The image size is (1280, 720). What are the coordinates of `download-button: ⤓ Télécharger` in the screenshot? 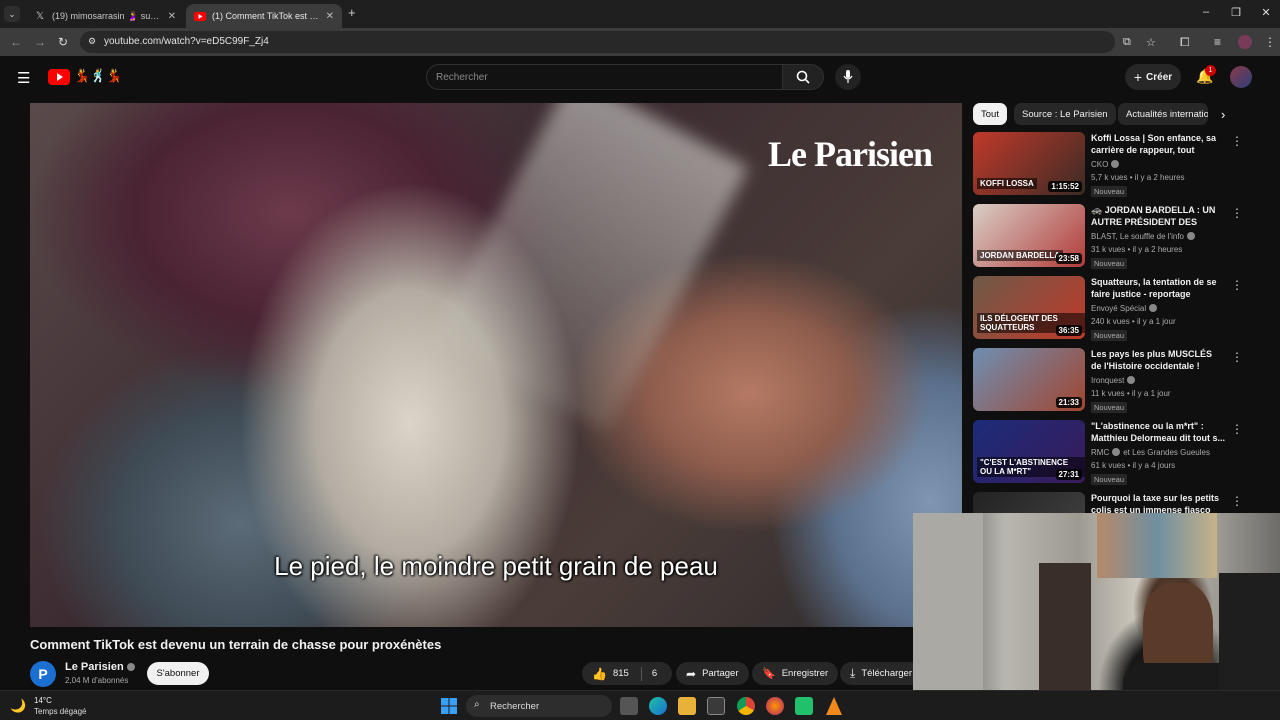 It's located at (881, 673).